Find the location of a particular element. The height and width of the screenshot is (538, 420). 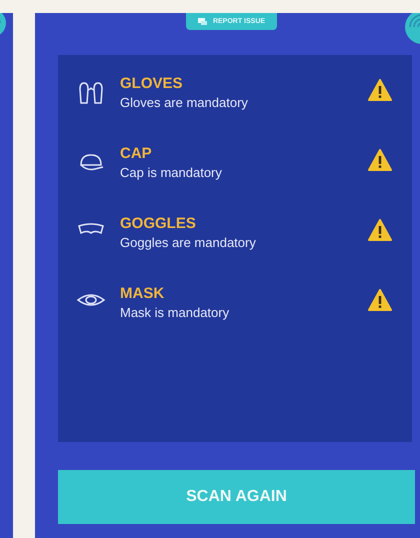

item-title: MASK is located at coordinates (143, 293).